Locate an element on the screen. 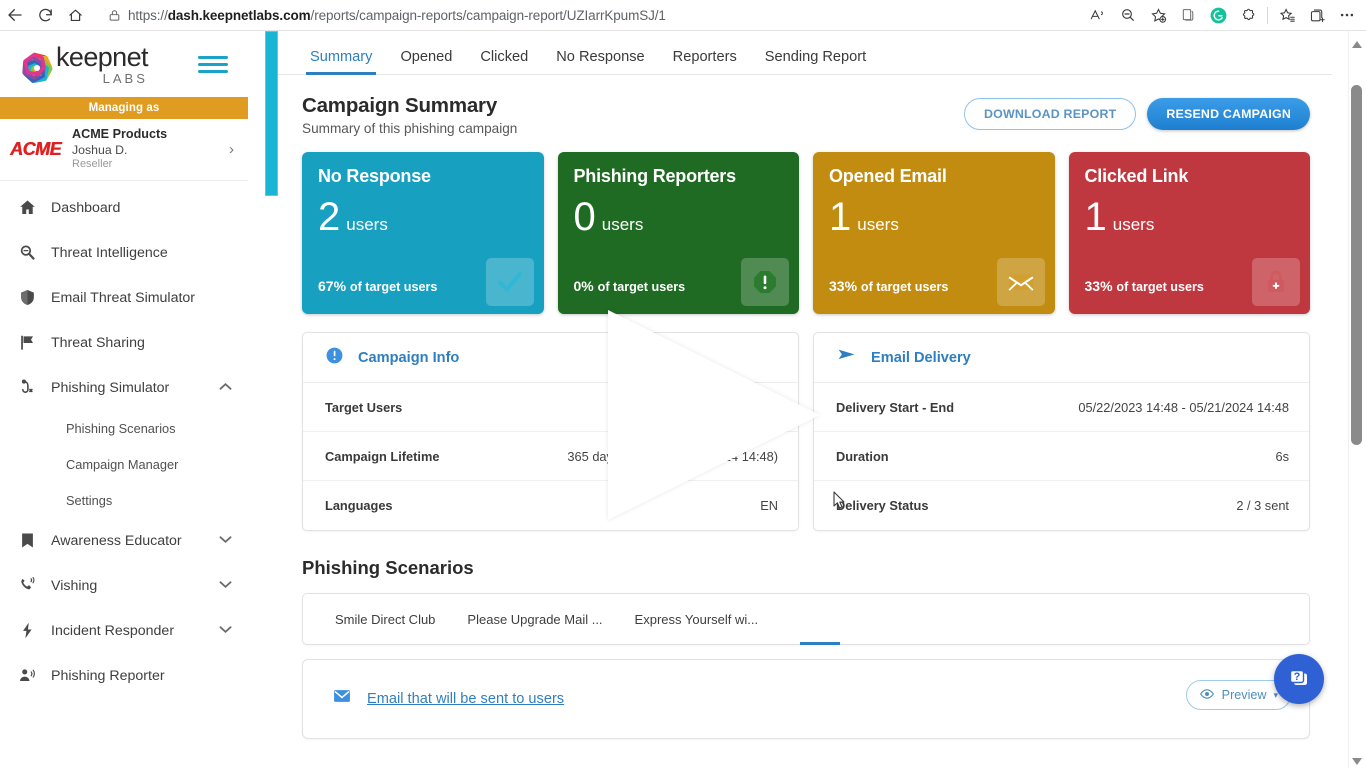 Image resolution: width=1366 pixels, height=768 pixels. sidebar-item-label: Email Threat Simulator is located at coordinates (123, 297).